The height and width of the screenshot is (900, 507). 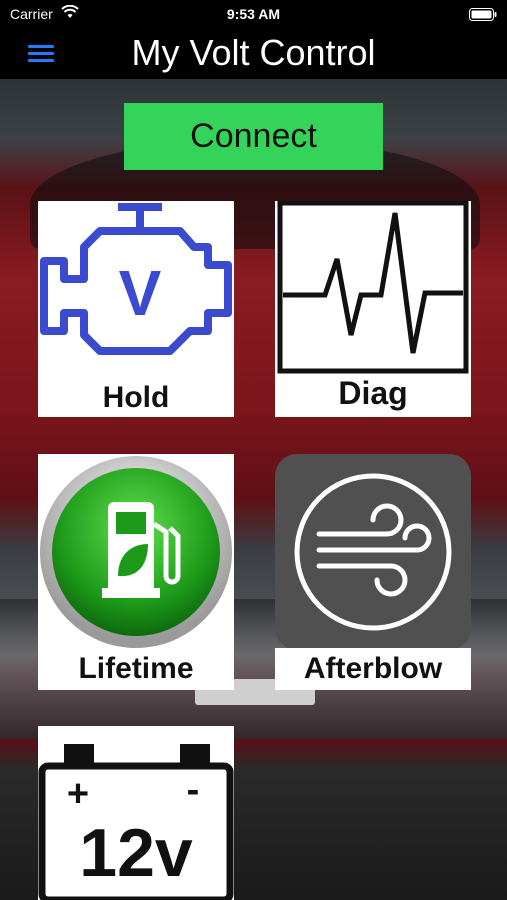 What do you see at coordinates (136, 397) in the screenshot?
I see `hold-label: Hold` at bounding box center [136, 397].